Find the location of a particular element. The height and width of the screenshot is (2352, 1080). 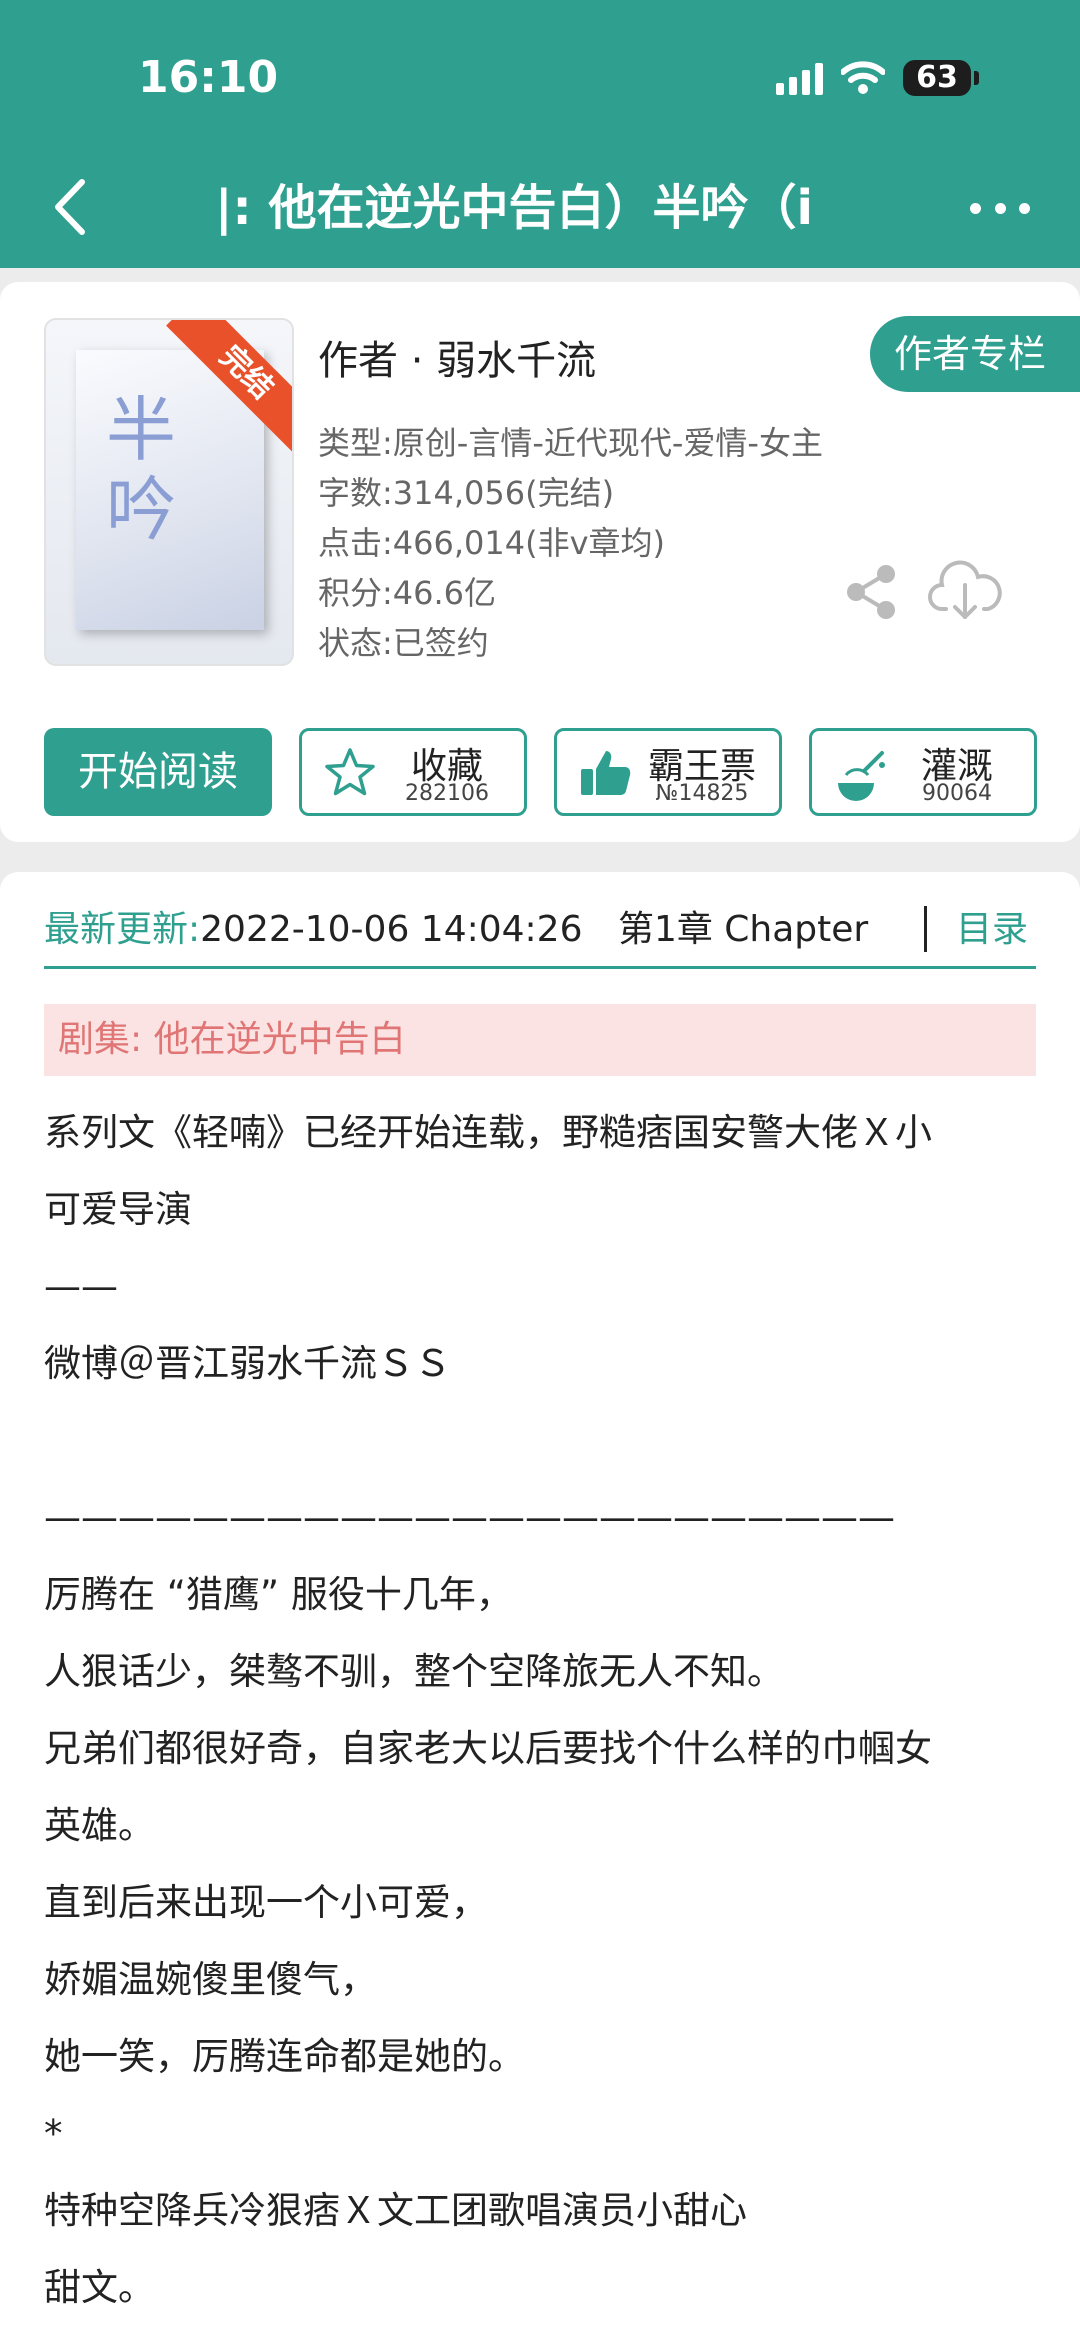

author-name: 作者 · 弱水千流 is located at coordinates (457, 357).